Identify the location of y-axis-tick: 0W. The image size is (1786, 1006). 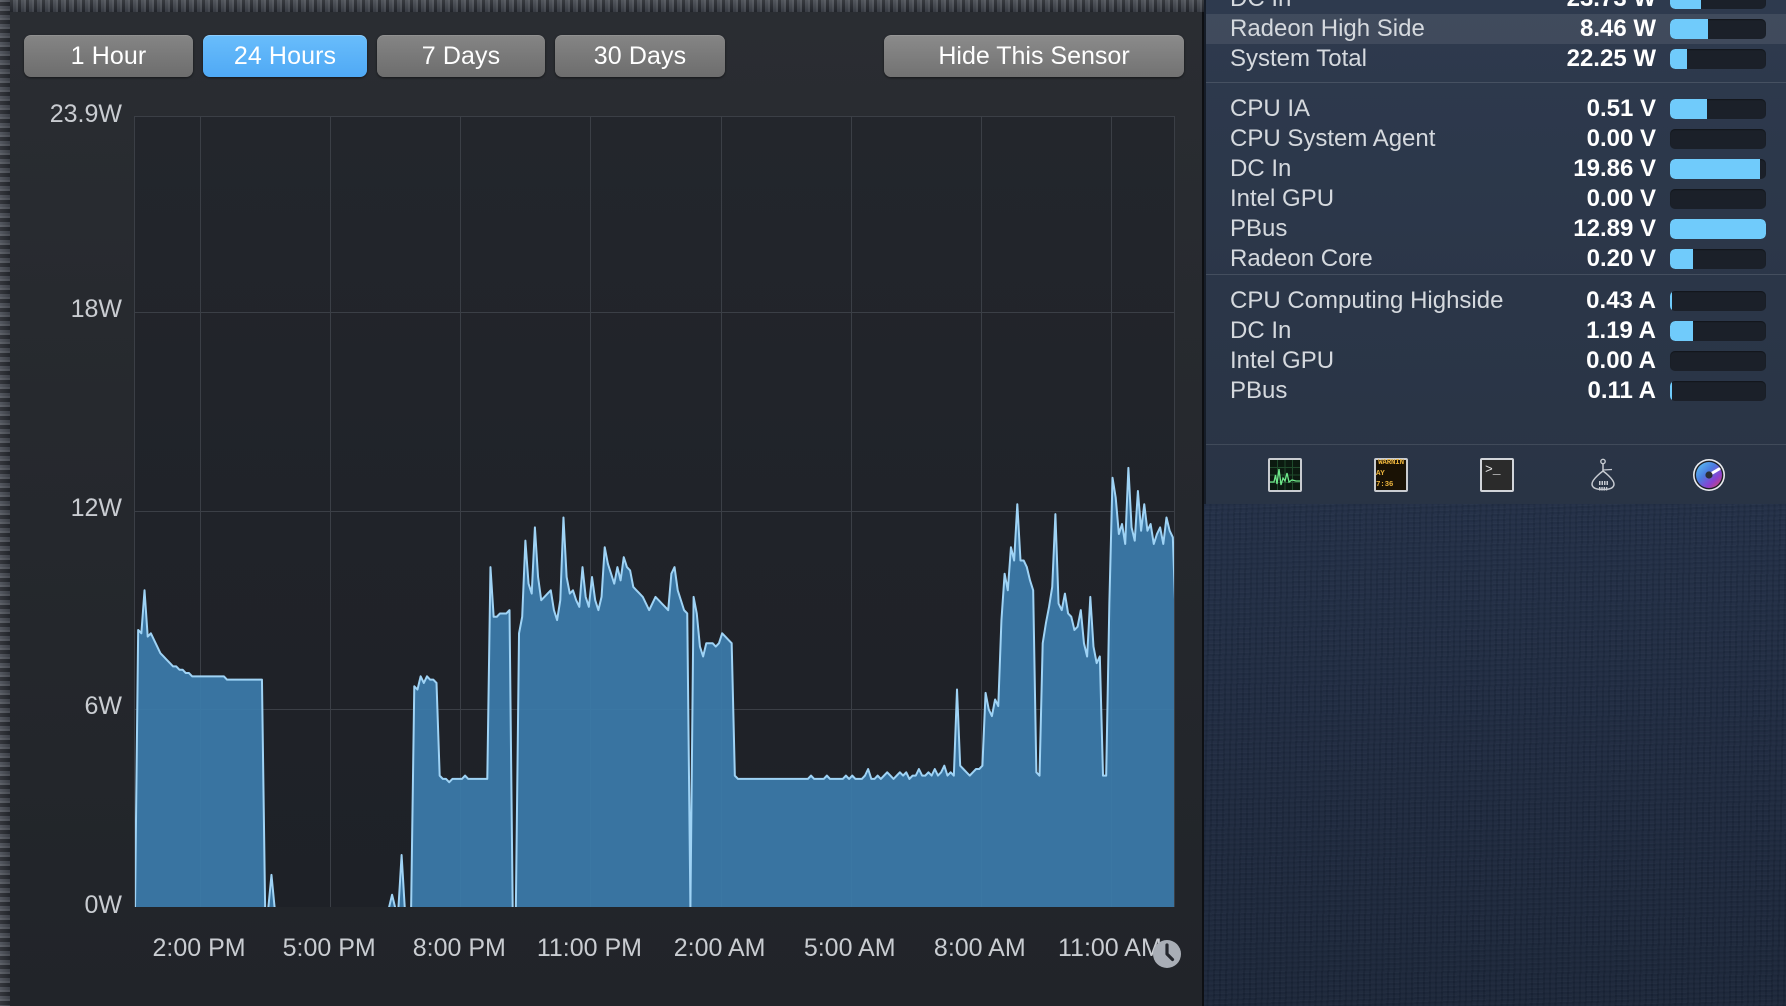
(103, 905).